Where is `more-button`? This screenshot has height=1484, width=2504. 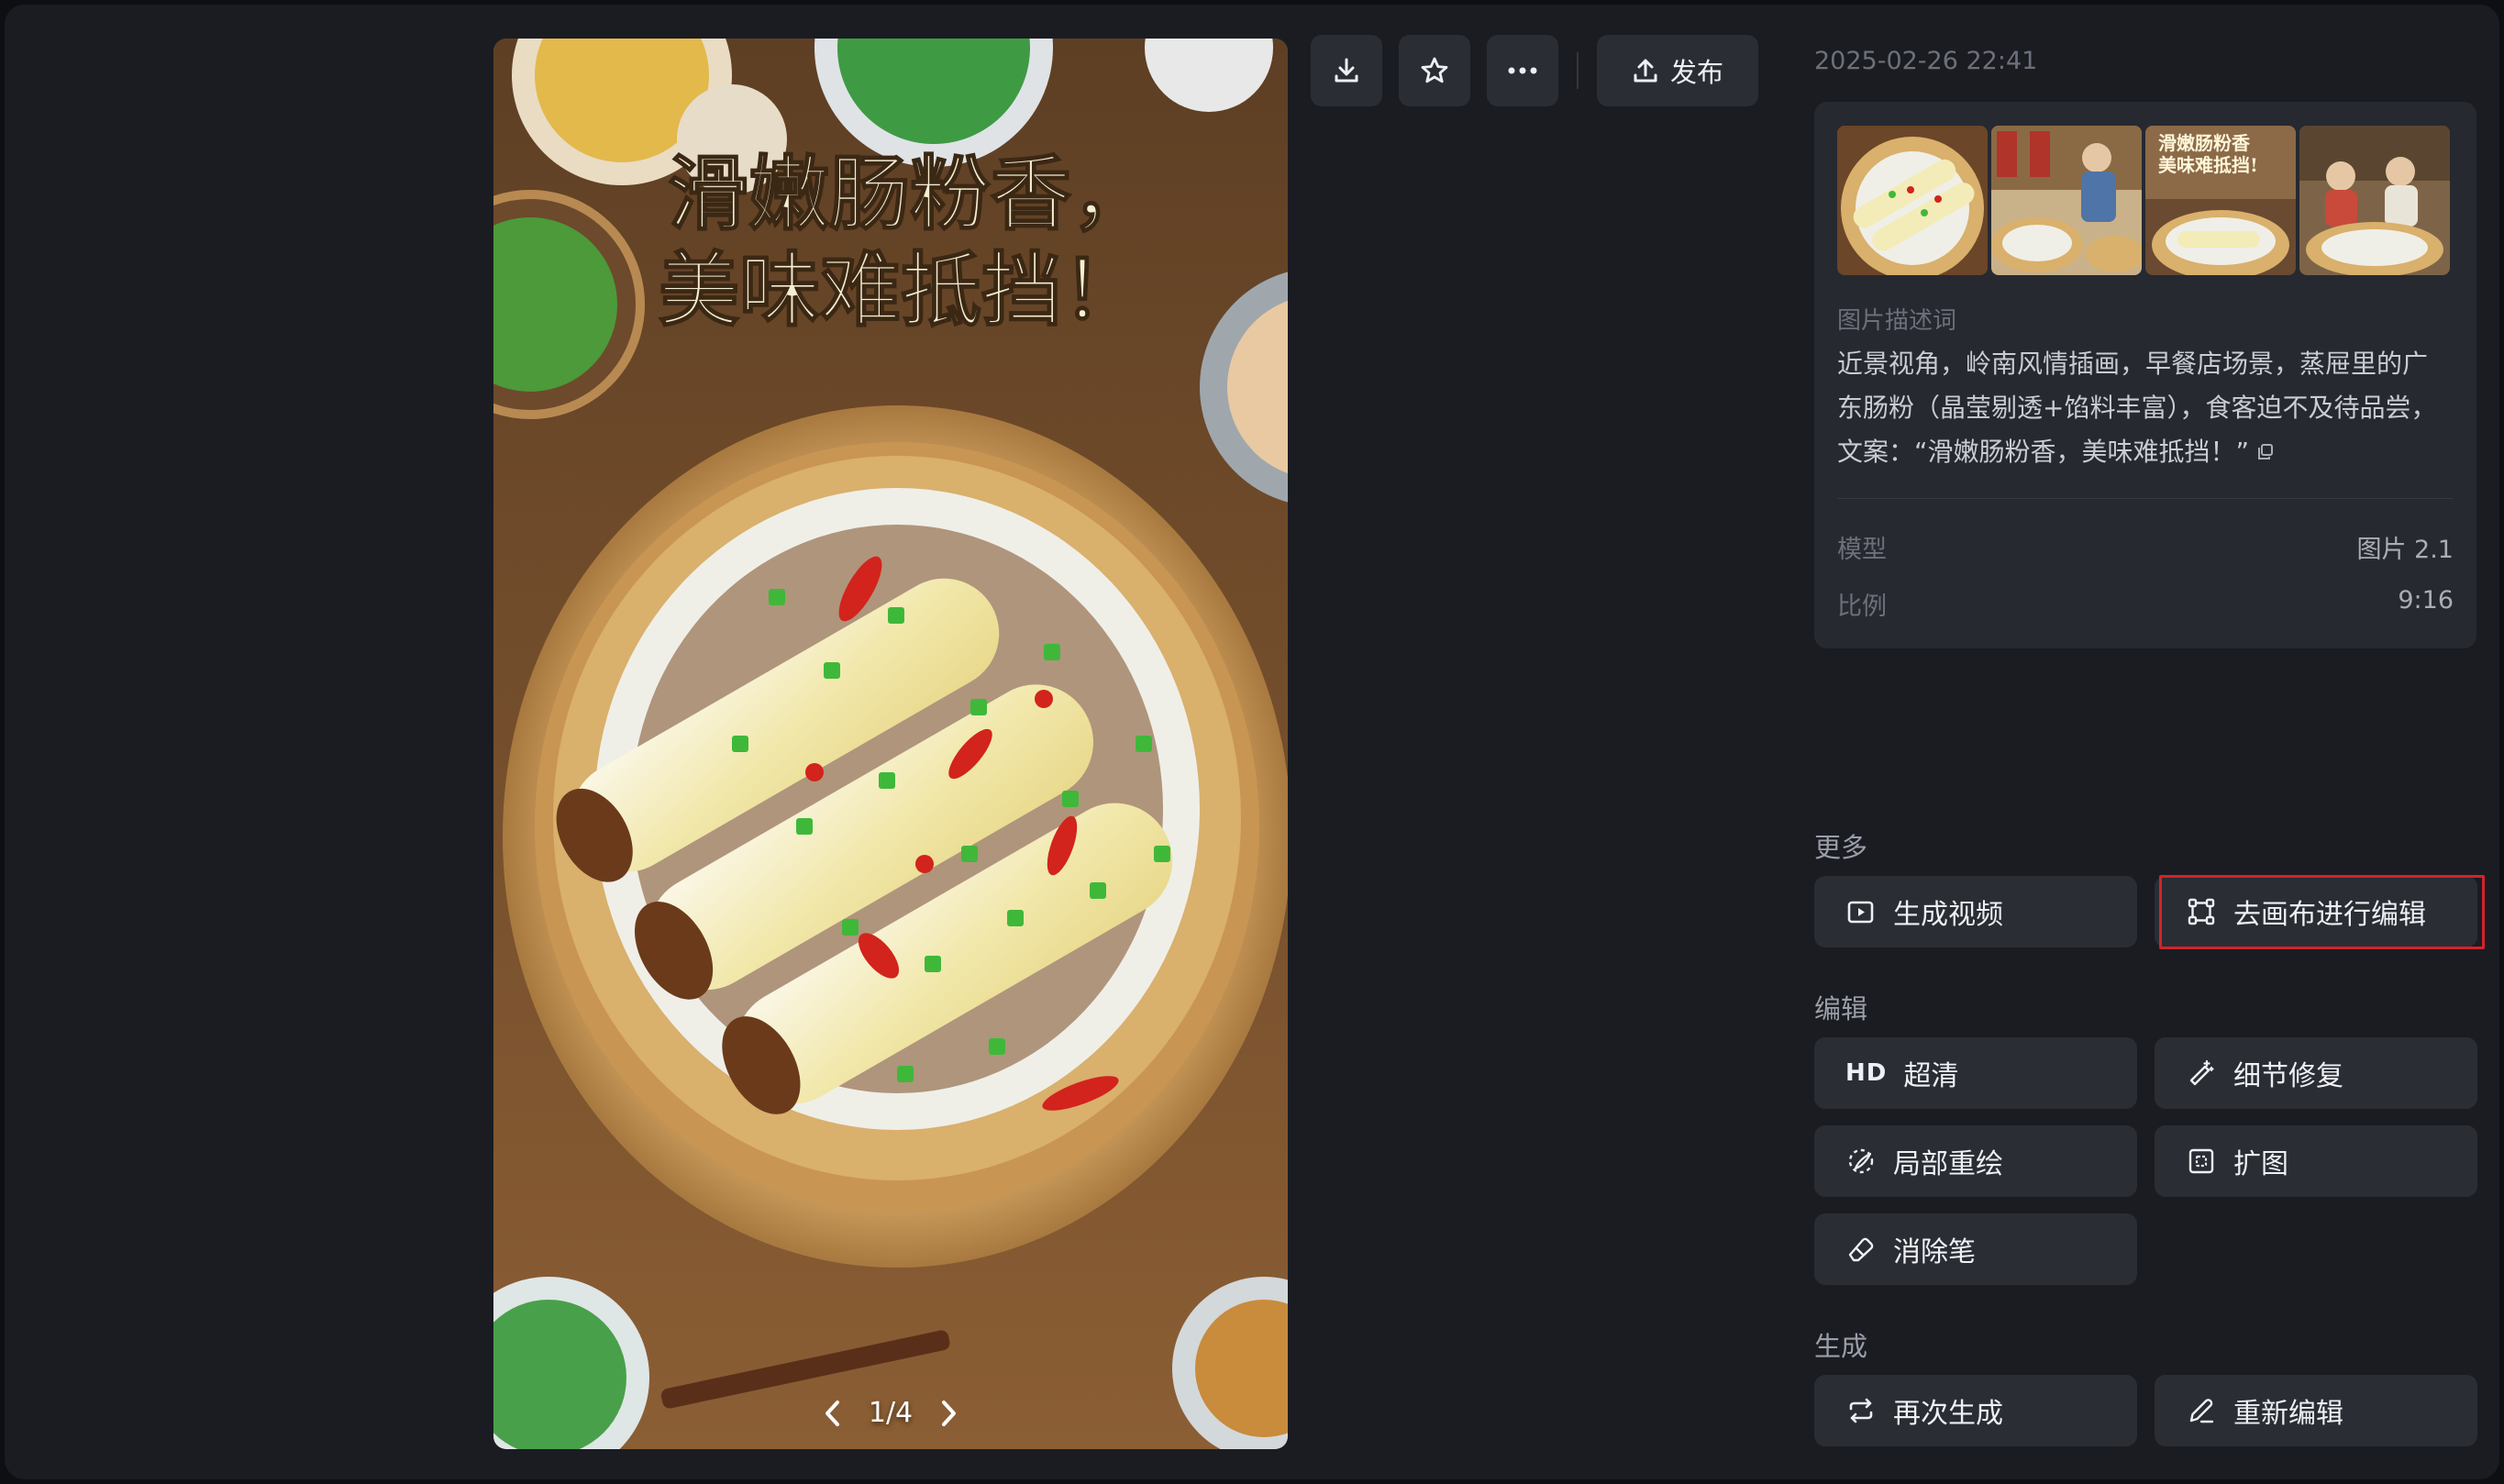 more-button is located at coordinates (1522, 70).